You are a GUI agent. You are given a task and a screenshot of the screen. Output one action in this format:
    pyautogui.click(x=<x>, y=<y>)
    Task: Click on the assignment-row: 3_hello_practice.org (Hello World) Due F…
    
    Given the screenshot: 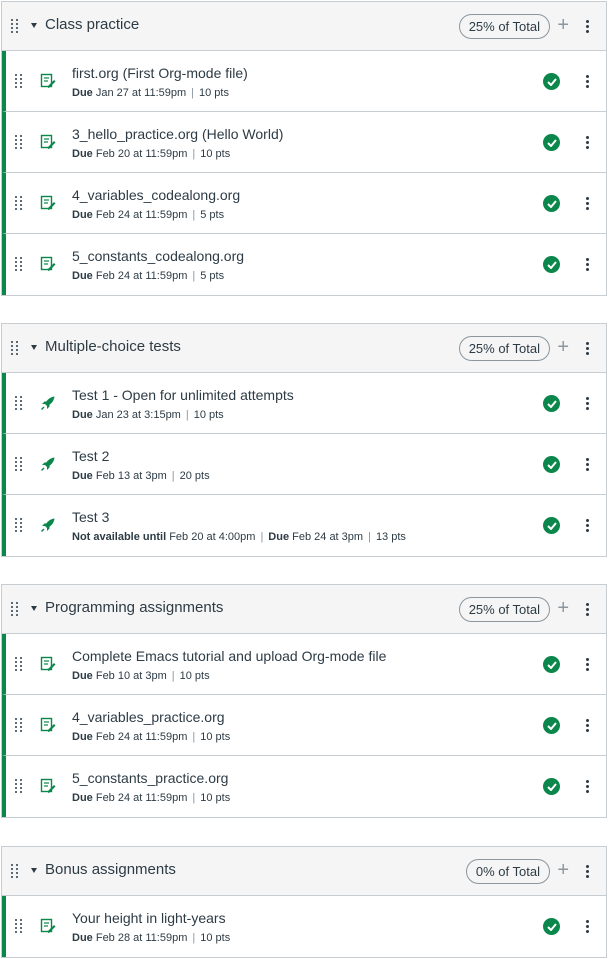 What is the action you would take?
    pyautogui.click(x=304, y=142)
    